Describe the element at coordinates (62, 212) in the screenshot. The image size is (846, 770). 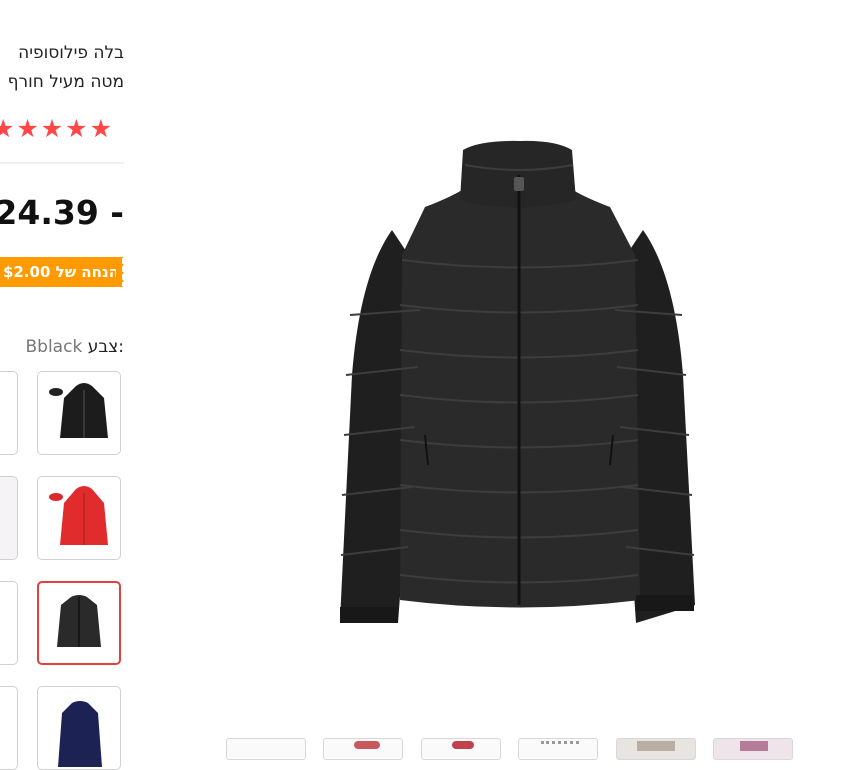
I see `product-price: 24.39 -` at that location.